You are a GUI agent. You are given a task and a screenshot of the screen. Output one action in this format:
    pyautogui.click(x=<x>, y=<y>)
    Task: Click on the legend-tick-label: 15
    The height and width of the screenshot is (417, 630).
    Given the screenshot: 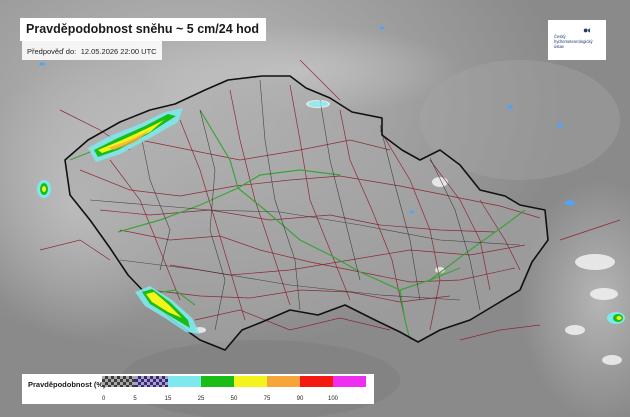 What is the action you would take?
    pyautogui.click(x=168, y=399)
    